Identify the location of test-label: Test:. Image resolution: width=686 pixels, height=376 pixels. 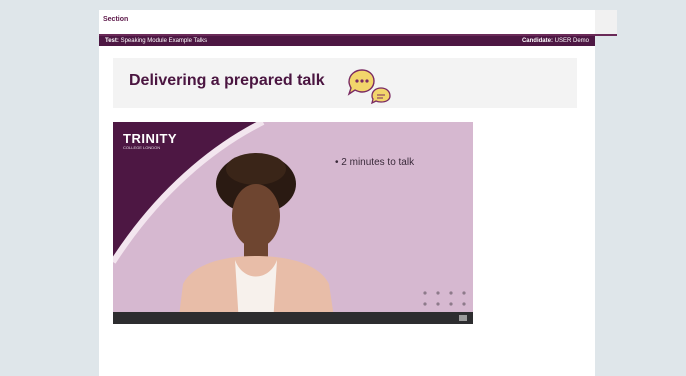
(112, 41).